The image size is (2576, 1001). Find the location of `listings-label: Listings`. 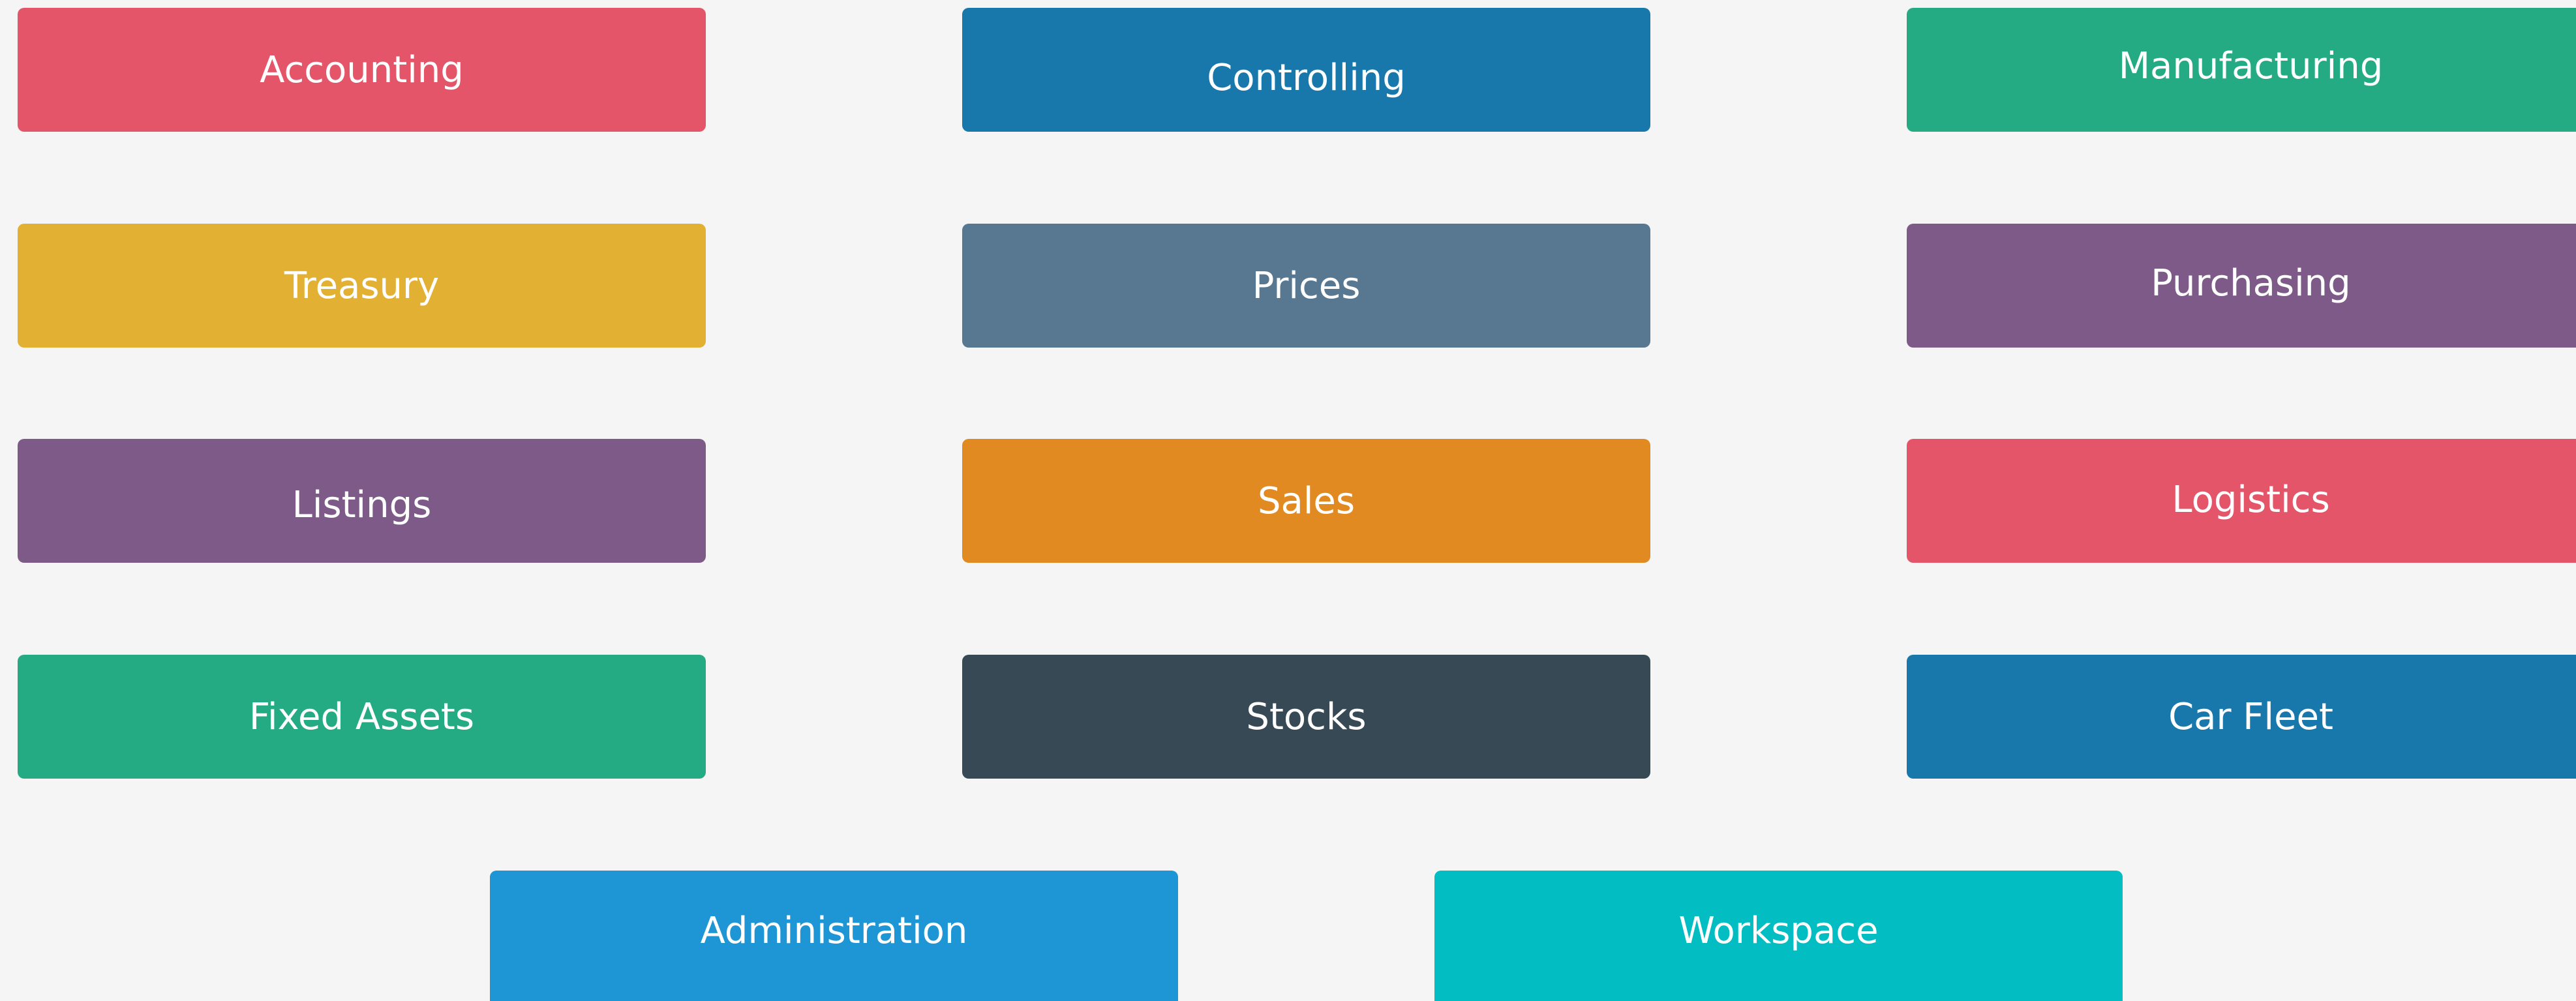

listings-label: Listings is located at coordinates (362, 504).